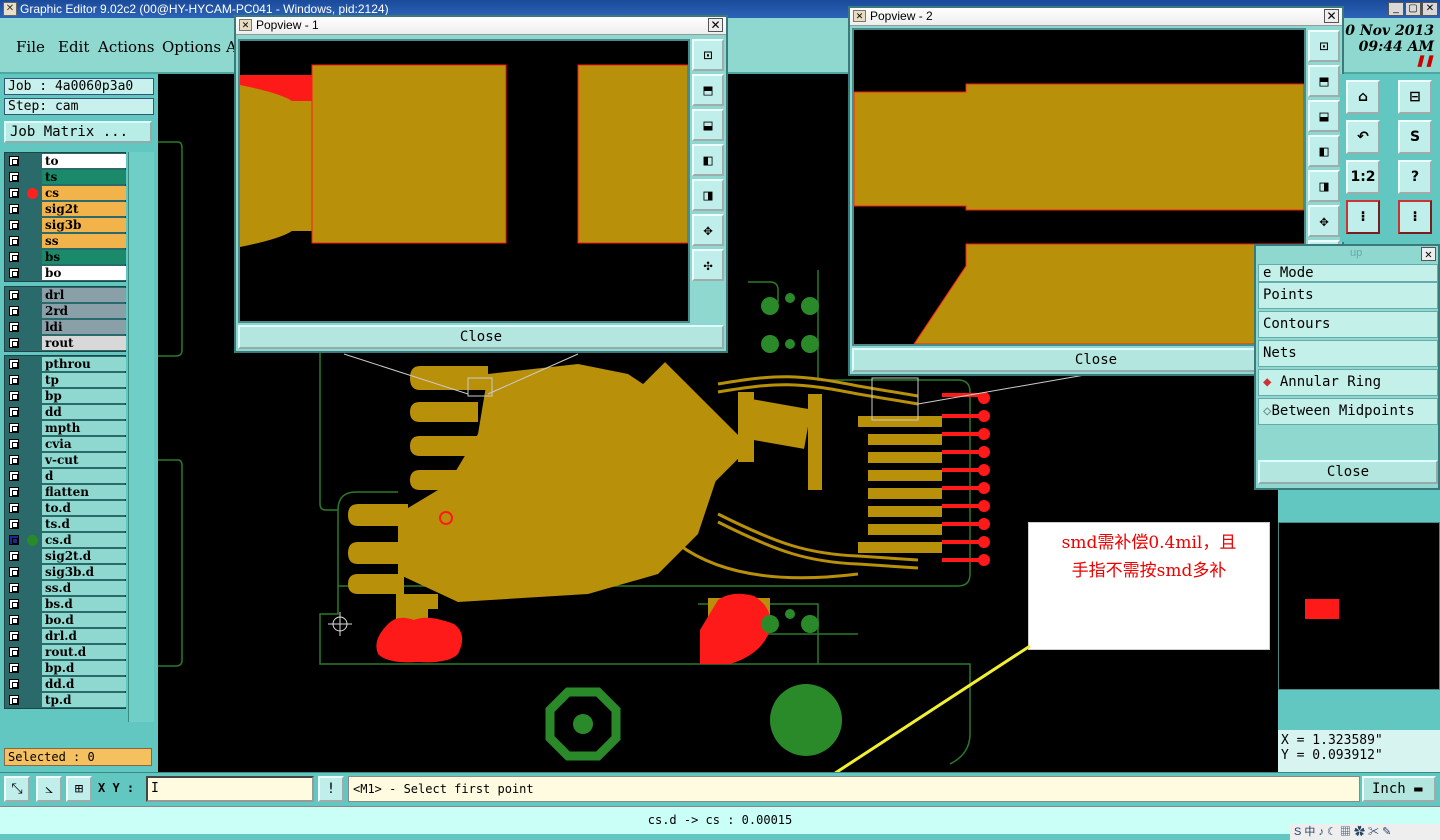  Describe the element at coordinates (79, 789) in the screenshot. I see `grid-tool-icon: ⊞` at that location.